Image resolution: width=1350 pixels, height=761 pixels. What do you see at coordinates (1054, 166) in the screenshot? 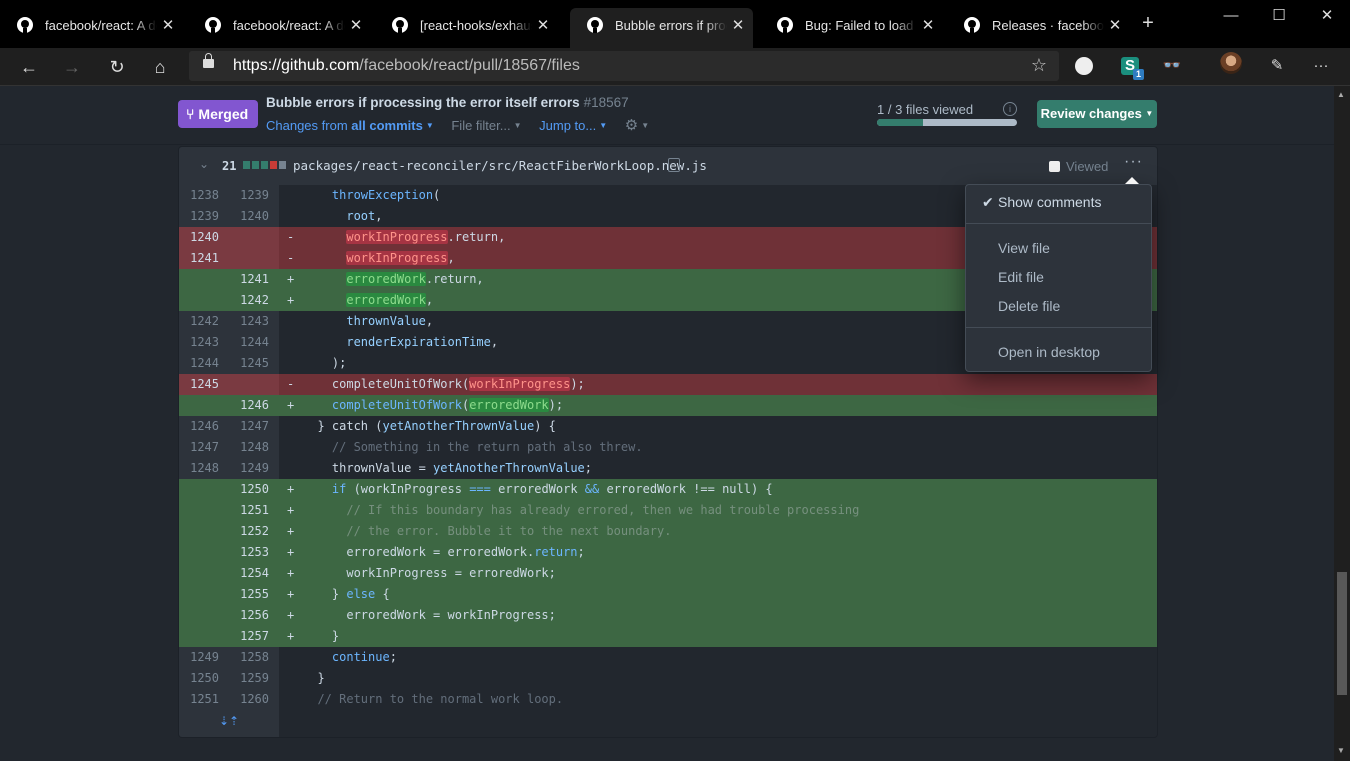
I see `viewed-checkbox` at bounding box center [1054, 166].